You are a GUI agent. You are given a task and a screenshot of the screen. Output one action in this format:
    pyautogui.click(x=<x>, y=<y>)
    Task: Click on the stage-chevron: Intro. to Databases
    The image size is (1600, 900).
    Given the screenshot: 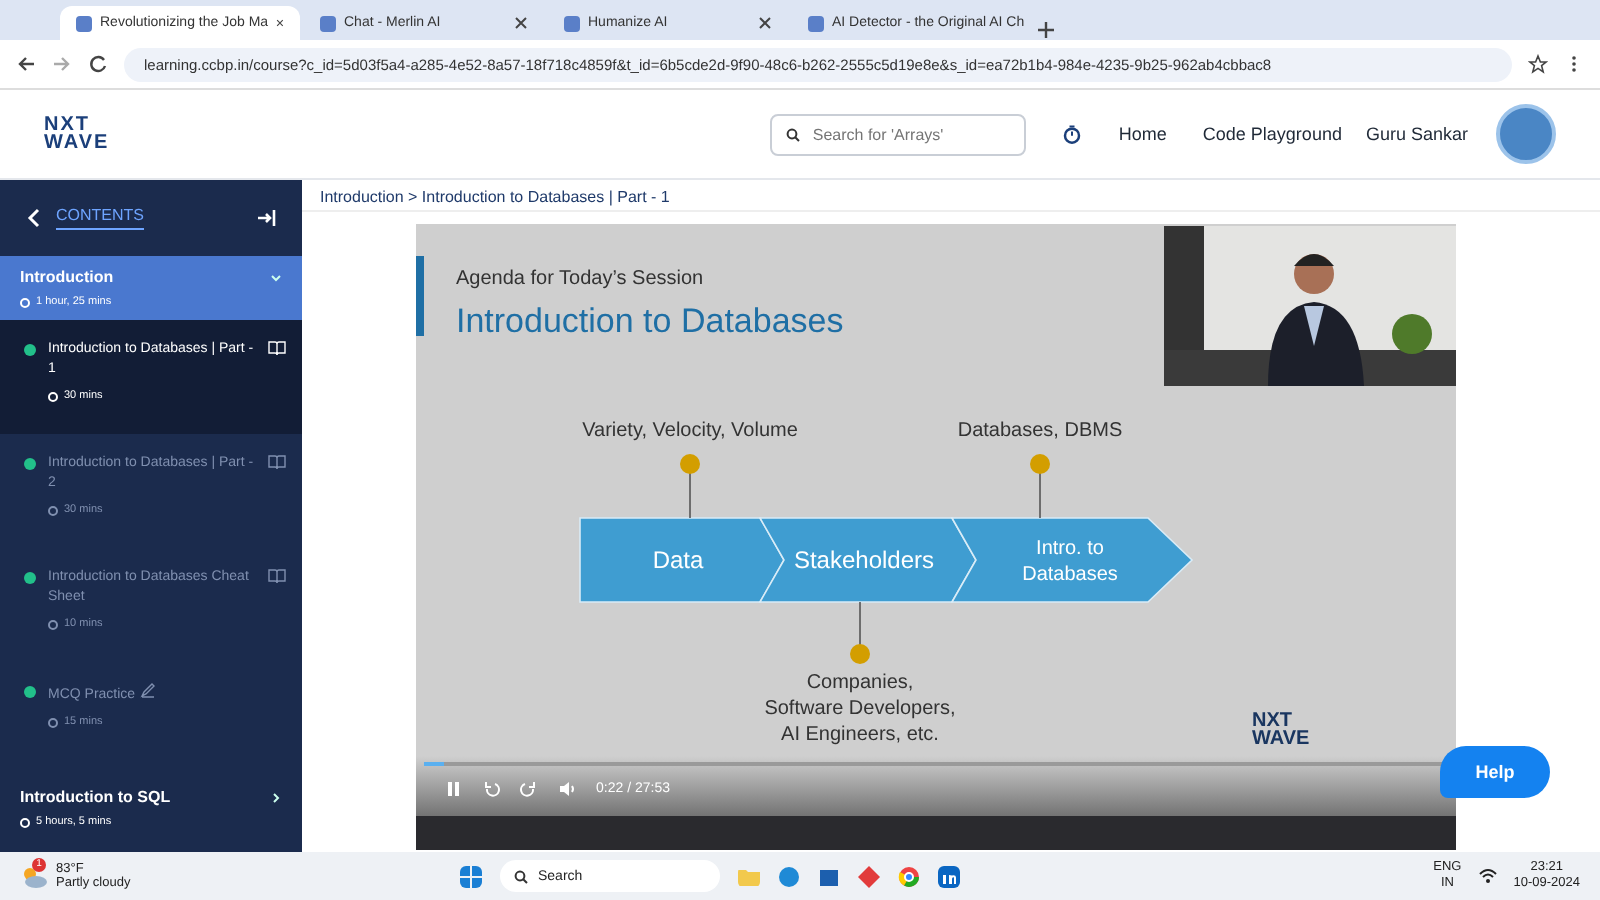 What is the action you would take?
    pyautogui.click(x=1072, y=560)
    